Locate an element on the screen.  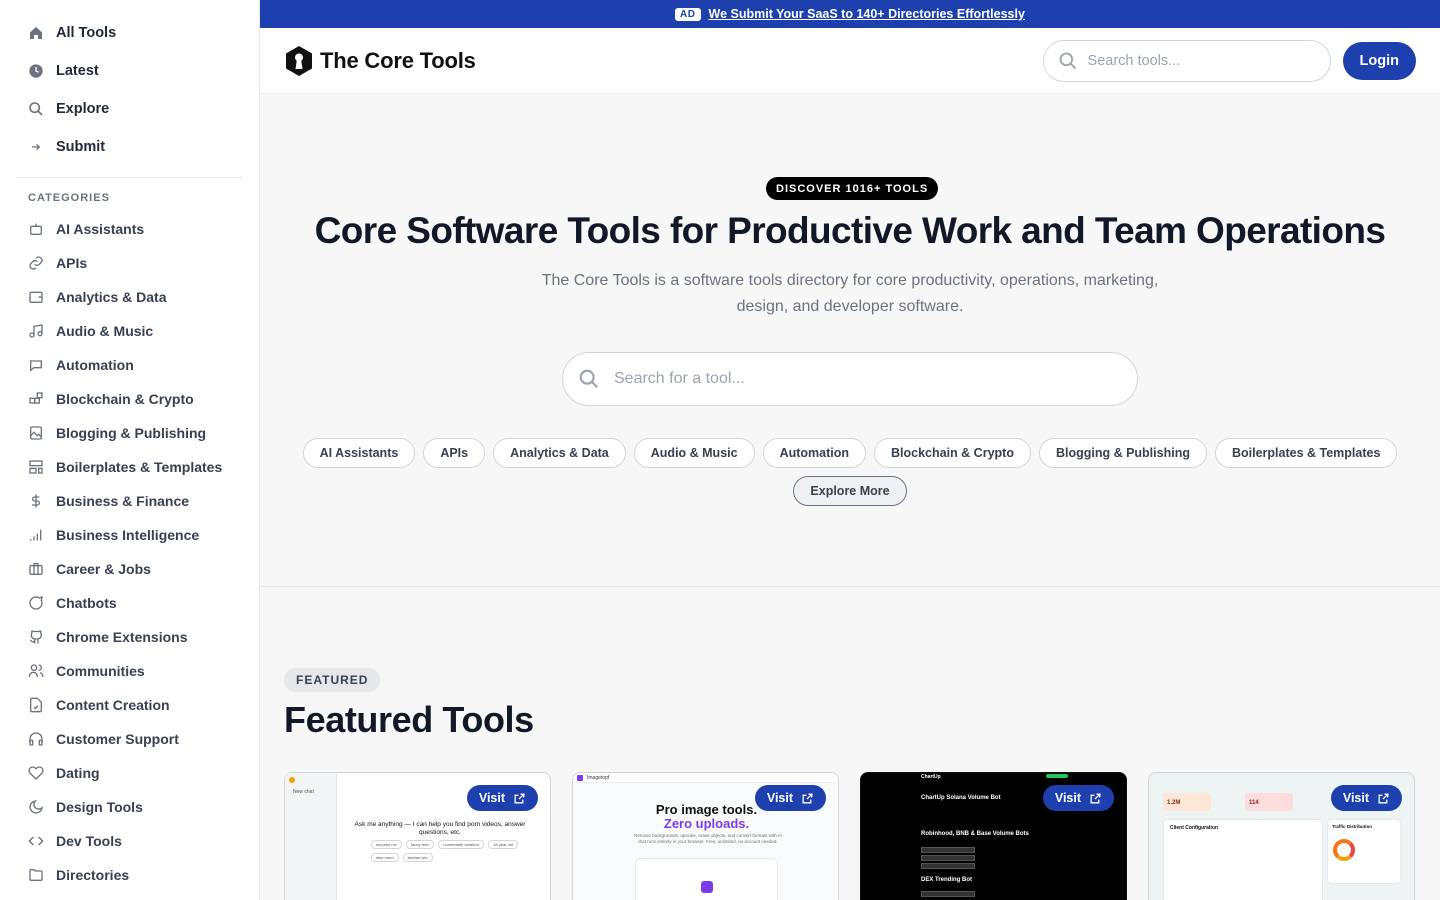
heart-icon is located at coordinates (36, 773).